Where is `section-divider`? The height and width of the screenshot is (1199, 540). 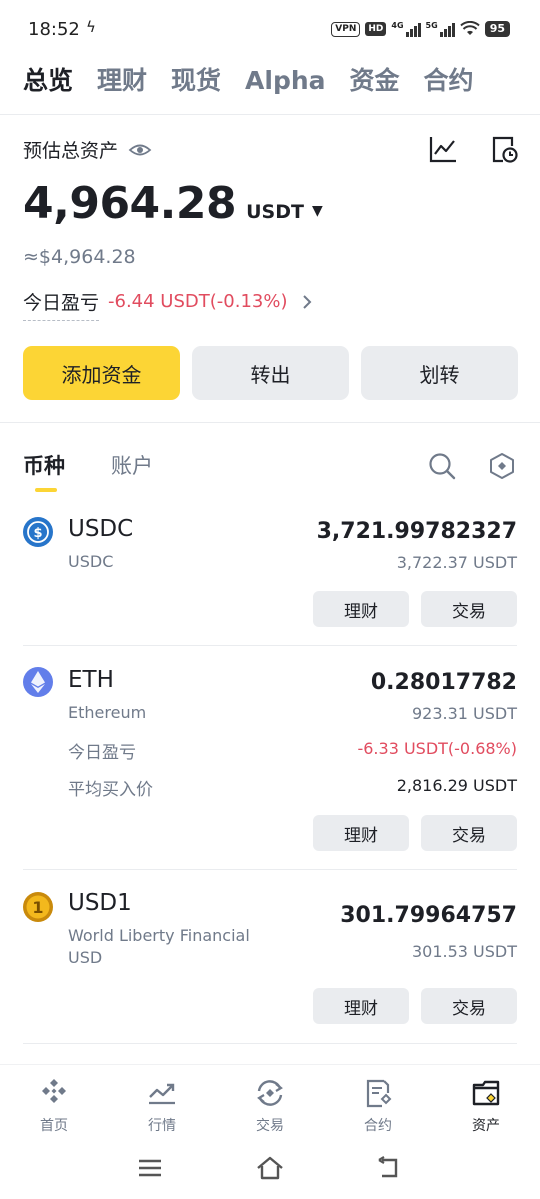 section-divider is located at coordinates (270, 422).